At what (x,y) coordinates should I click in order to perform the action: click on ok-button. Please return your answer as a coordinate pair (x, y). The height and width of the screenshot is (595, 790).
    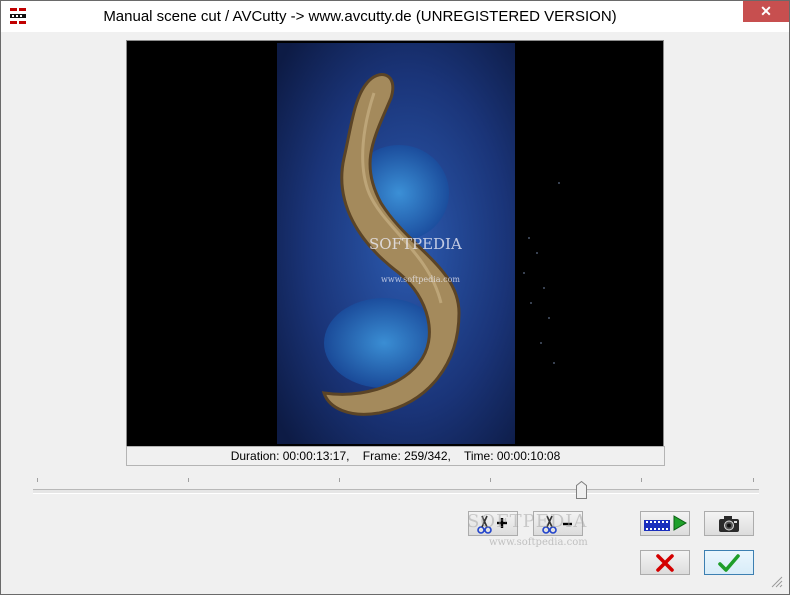
    Looking at the image, I should click on (729, 562).